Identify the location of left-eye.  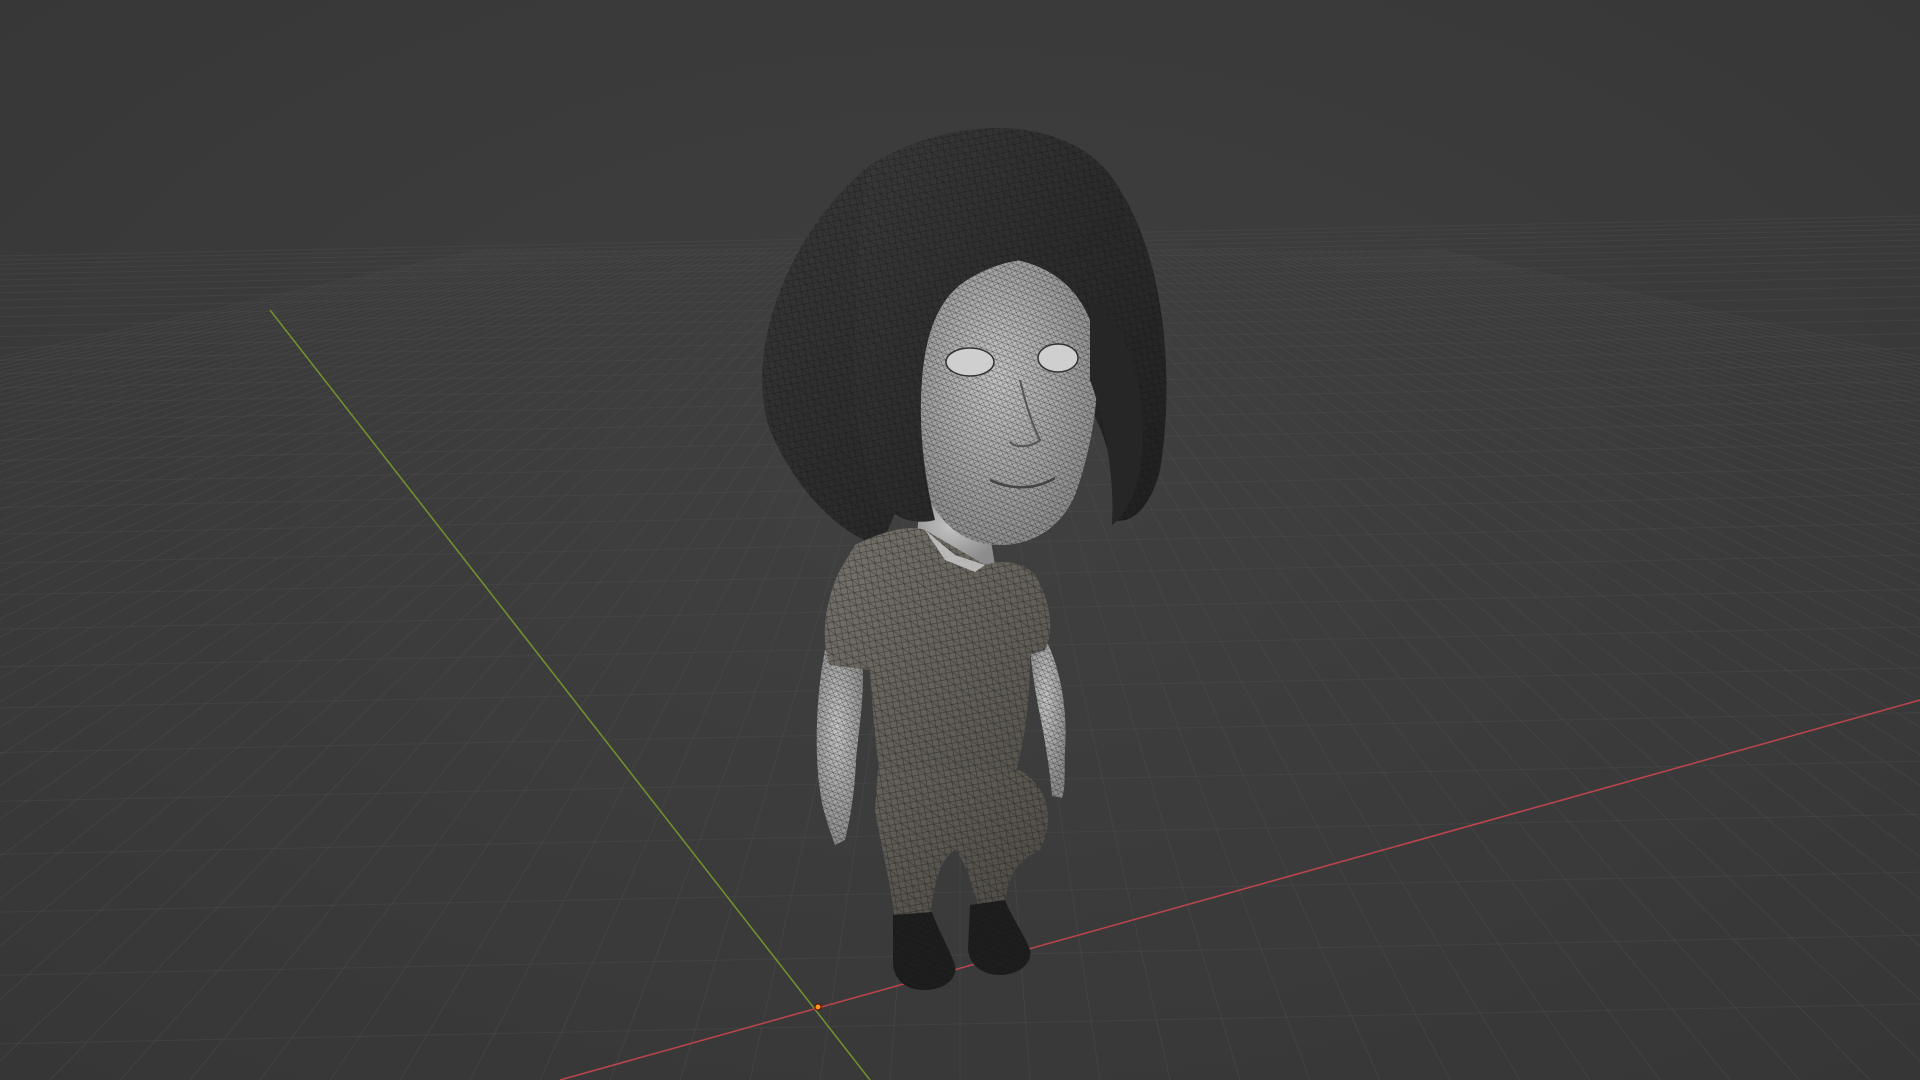
(970, 362).